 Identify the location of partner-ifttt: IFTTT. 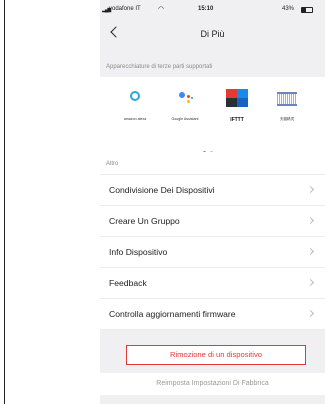
(237, 109).